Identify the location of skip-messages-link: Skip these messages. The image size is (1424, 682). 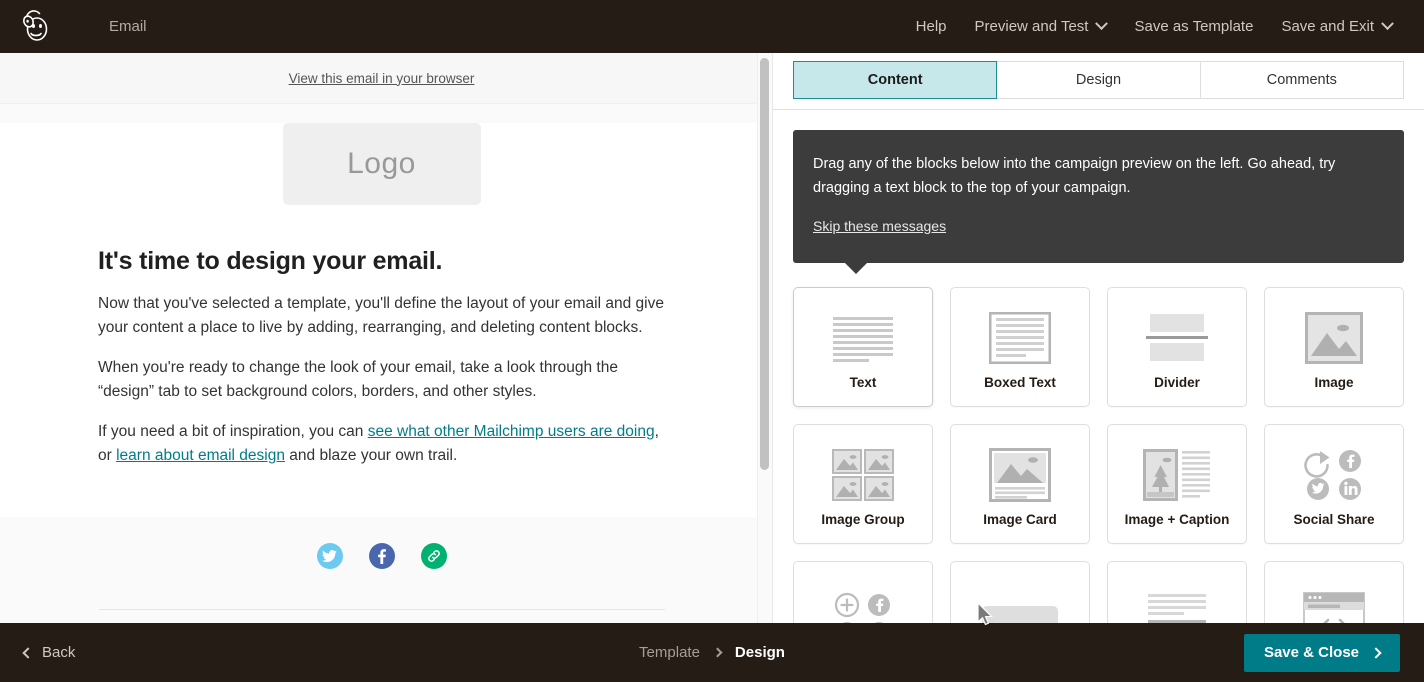
(879, 226).